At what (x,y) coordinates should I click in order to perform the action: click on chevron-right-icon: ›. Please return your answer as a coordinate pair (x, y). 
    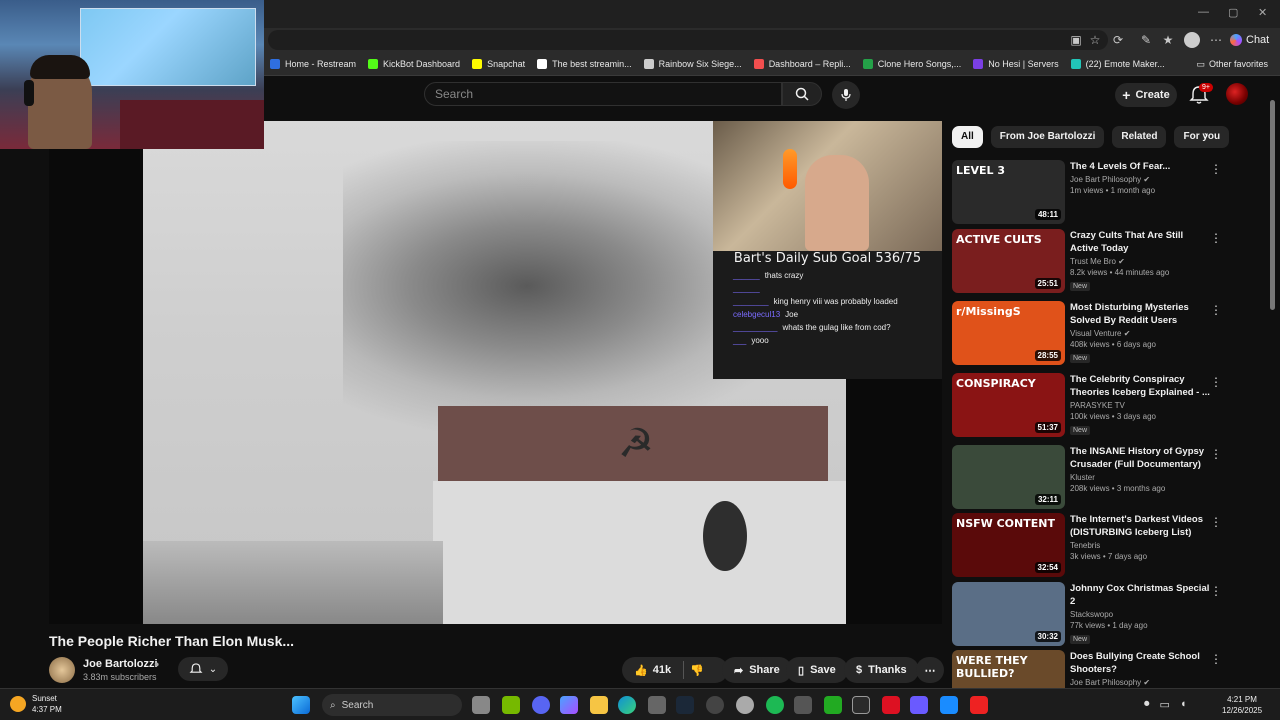
    Looking at the image, I should click on (1206, 136).